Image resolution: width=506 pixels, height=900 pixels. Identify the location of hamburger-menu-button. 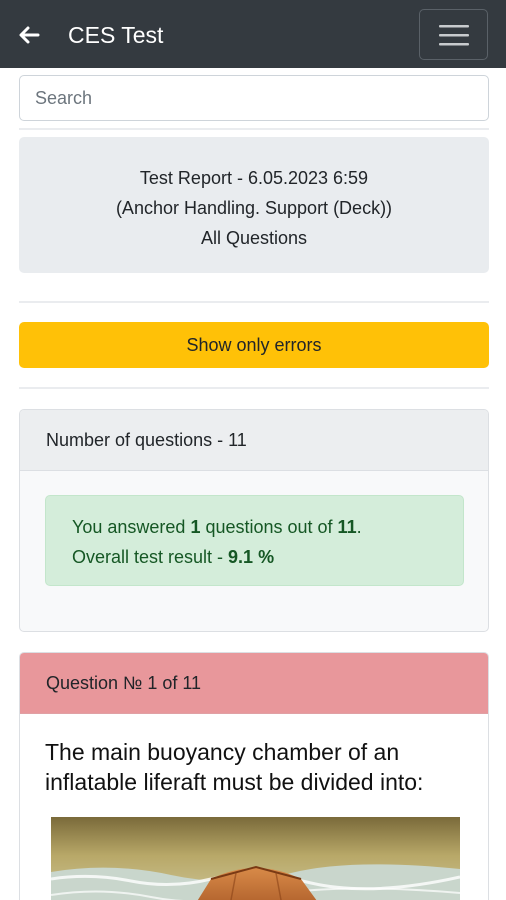
(453, 34).